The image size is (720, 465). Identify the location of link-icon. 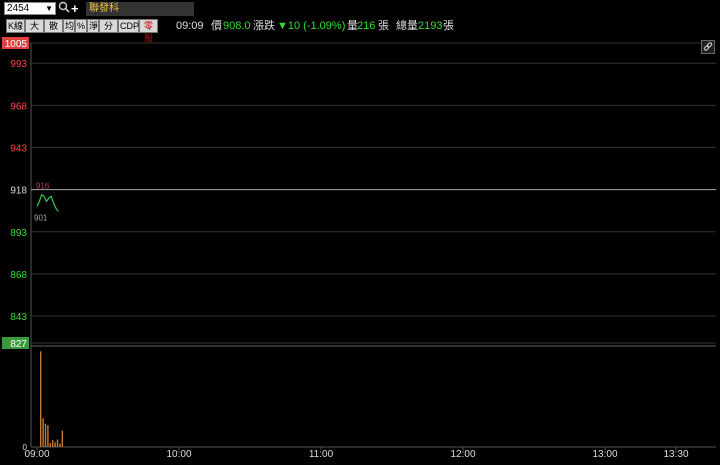
(708, 47).